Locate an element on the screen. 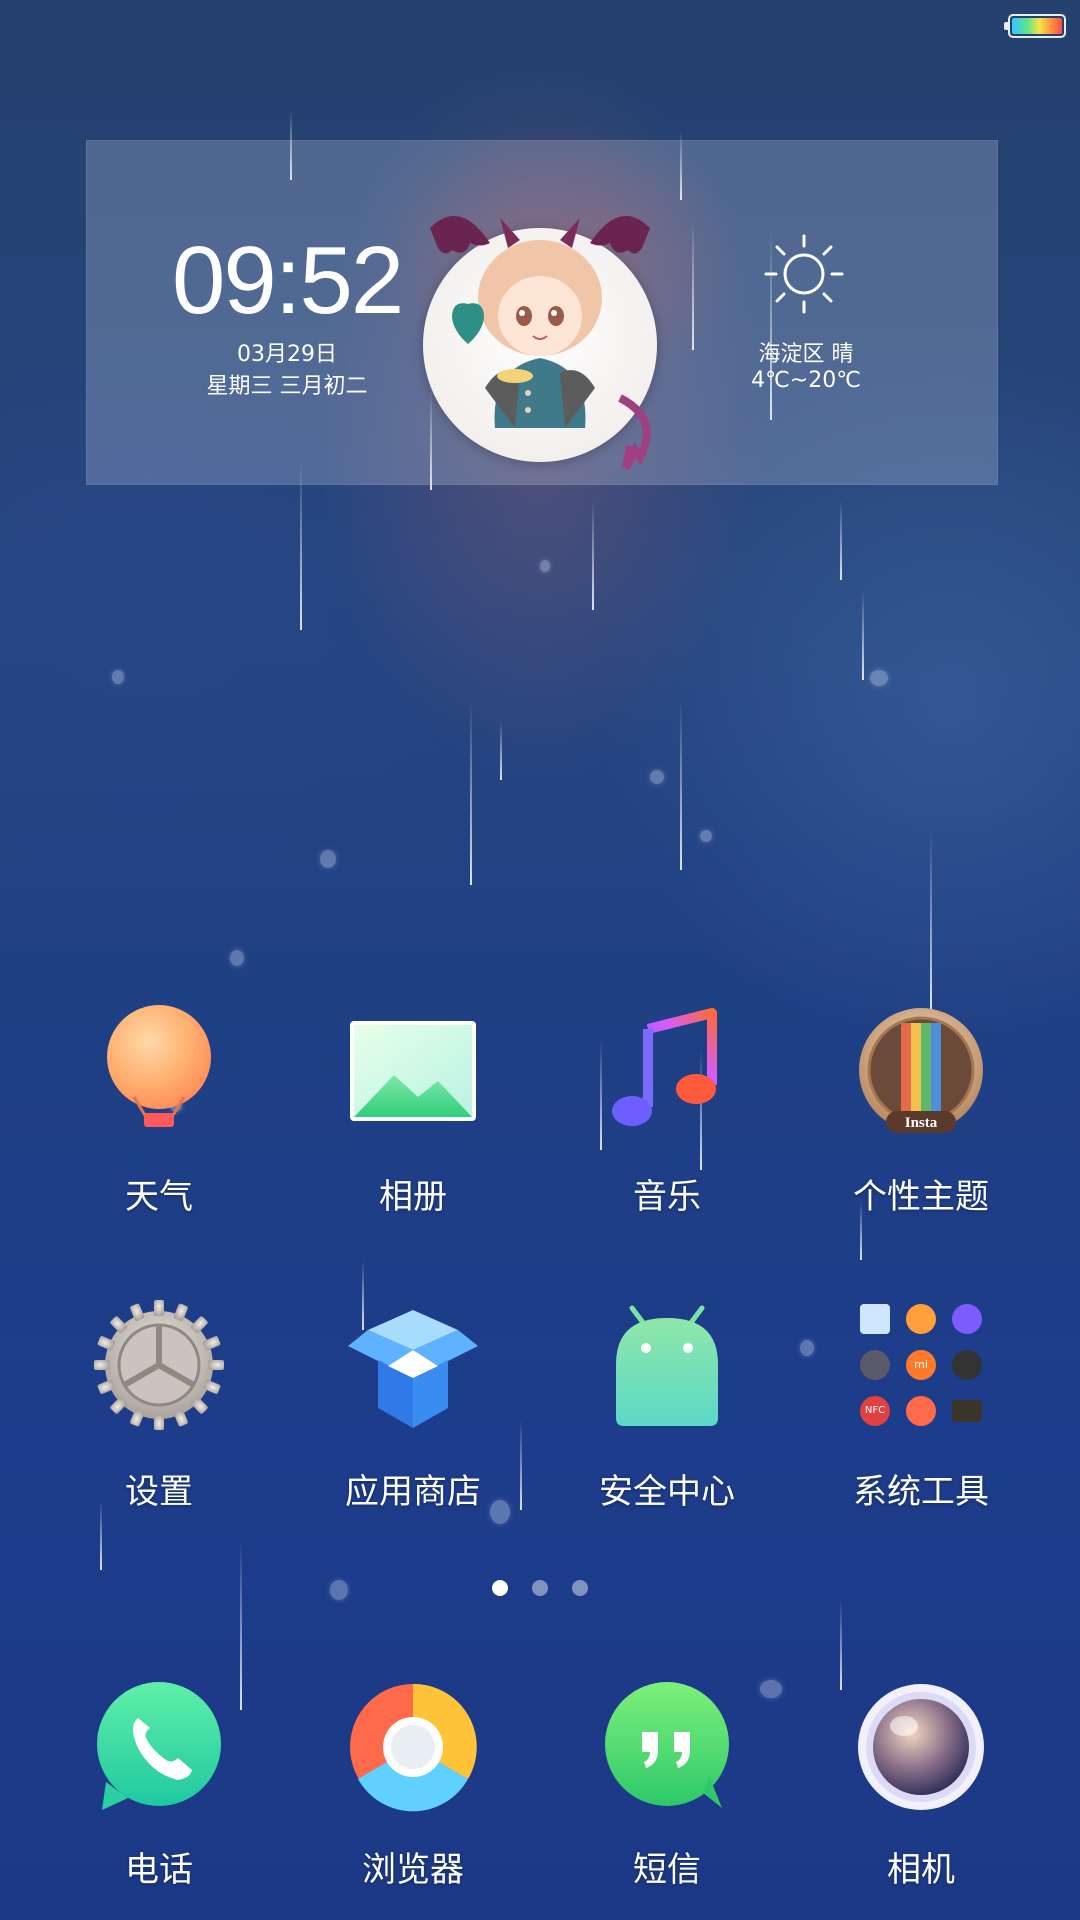  app-label: 安全中心 is located at coordinates (667, 1492).